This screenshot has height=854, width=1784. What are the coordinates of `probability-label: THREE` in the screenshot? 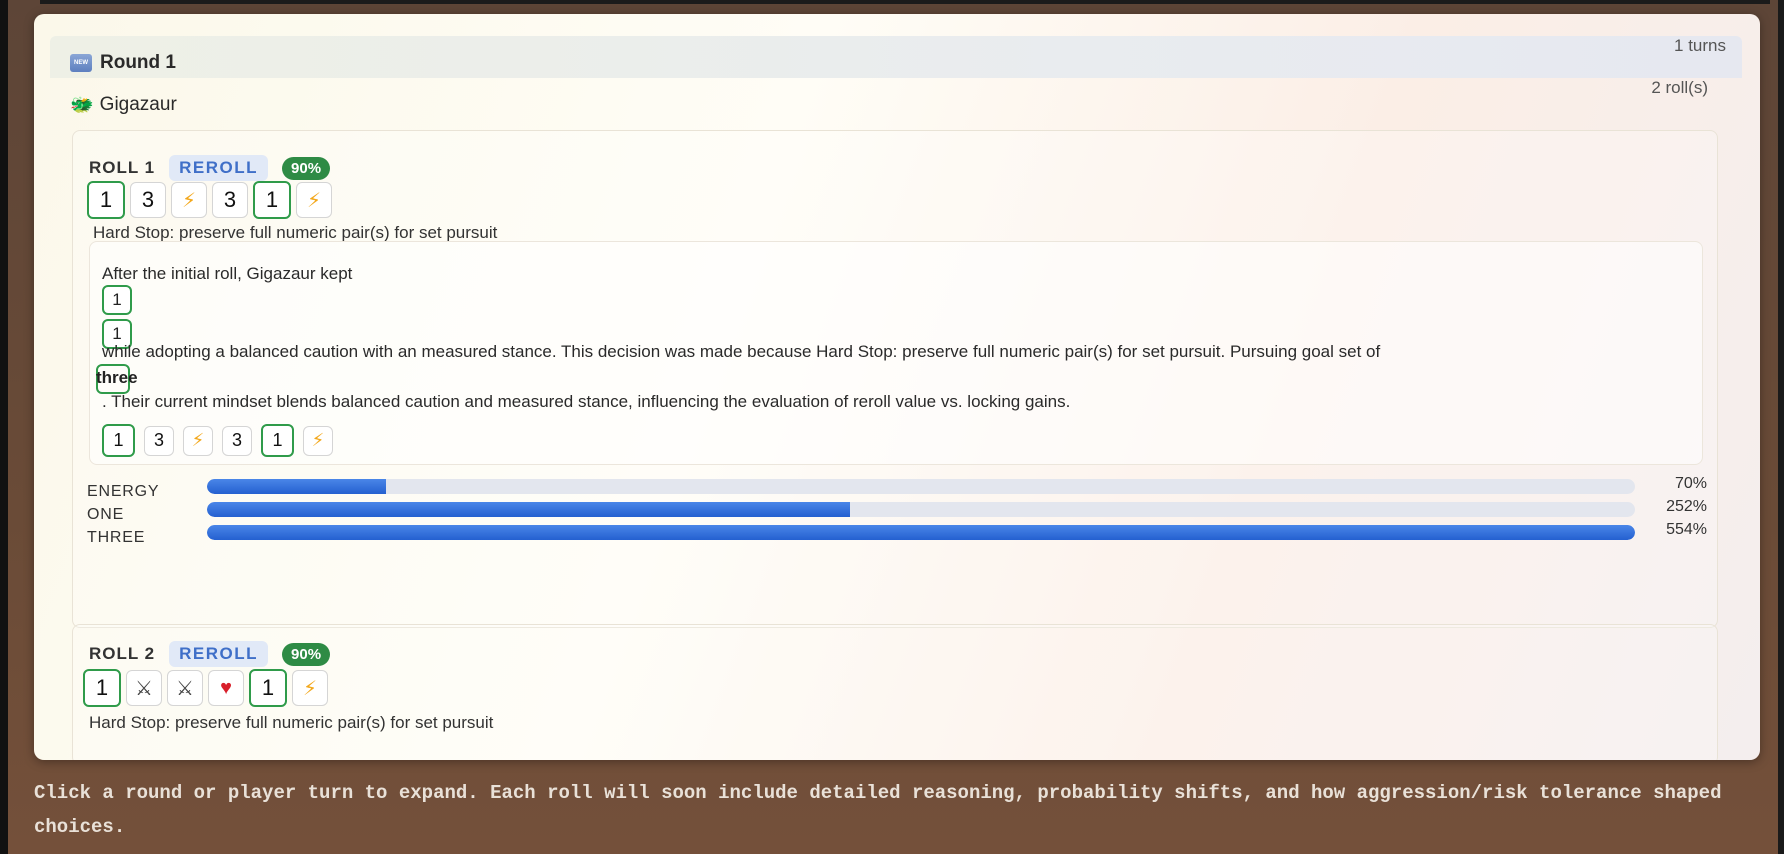 It's located at (116, 537).